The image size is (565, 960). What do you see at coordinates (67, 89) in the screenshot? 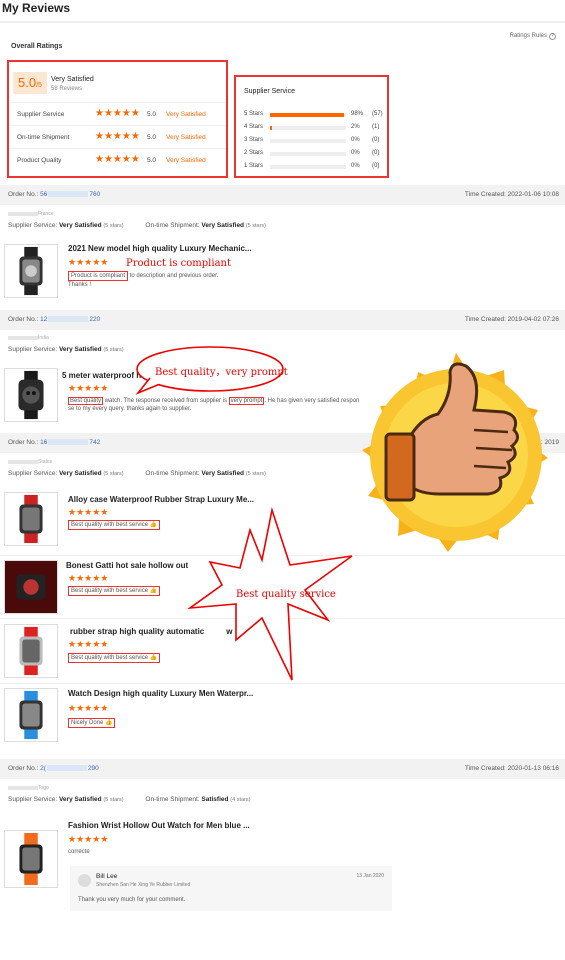
I see `review-count: 58 Reviews` at bounding box center [67, 89].